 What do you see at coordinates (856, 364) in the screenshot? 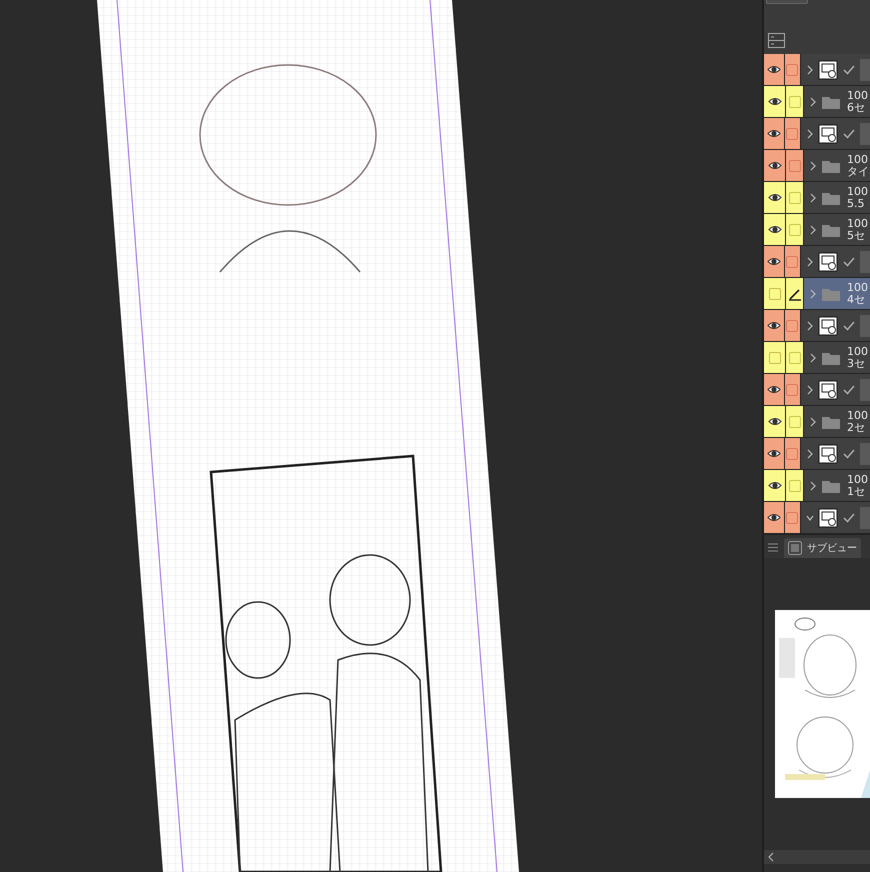
I see `layer-name: 3セ` at bounding box center [856, 364].